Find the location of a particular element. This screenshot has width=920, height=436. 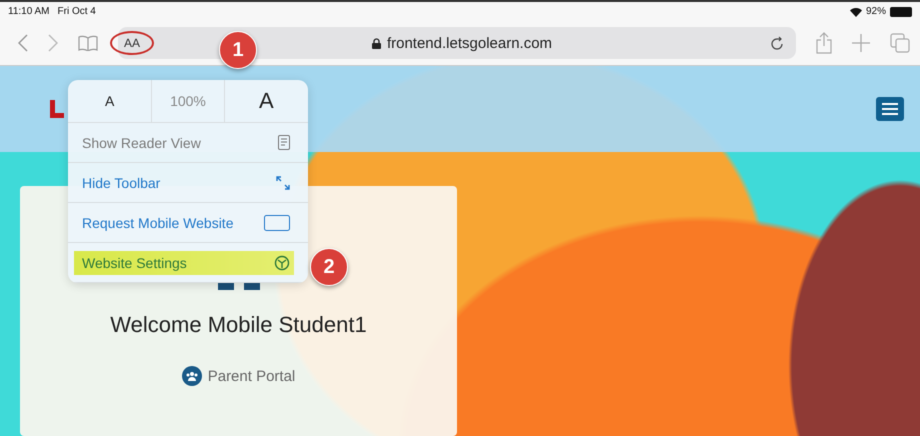

lock-icon is located at coordinates (376, 43).